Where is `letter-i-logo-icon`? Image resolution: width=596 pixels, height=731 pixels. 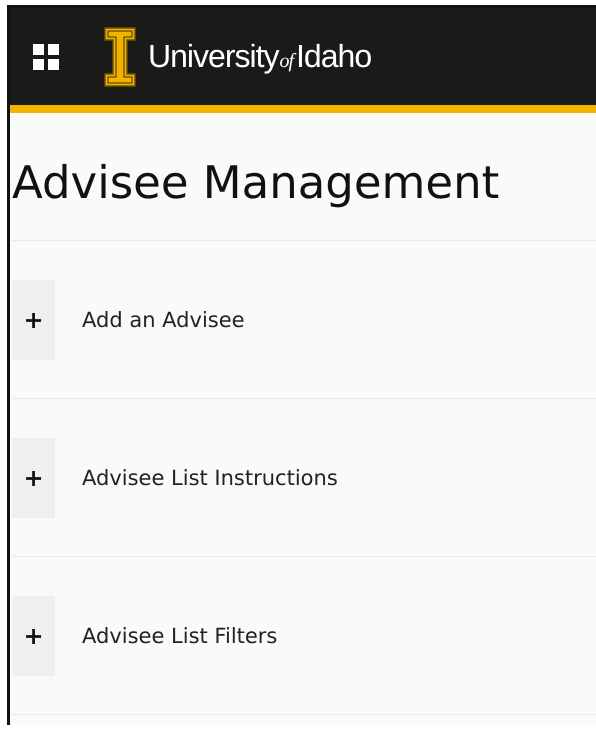 letter-i-logo-icon is located at coordinates (120, 56).